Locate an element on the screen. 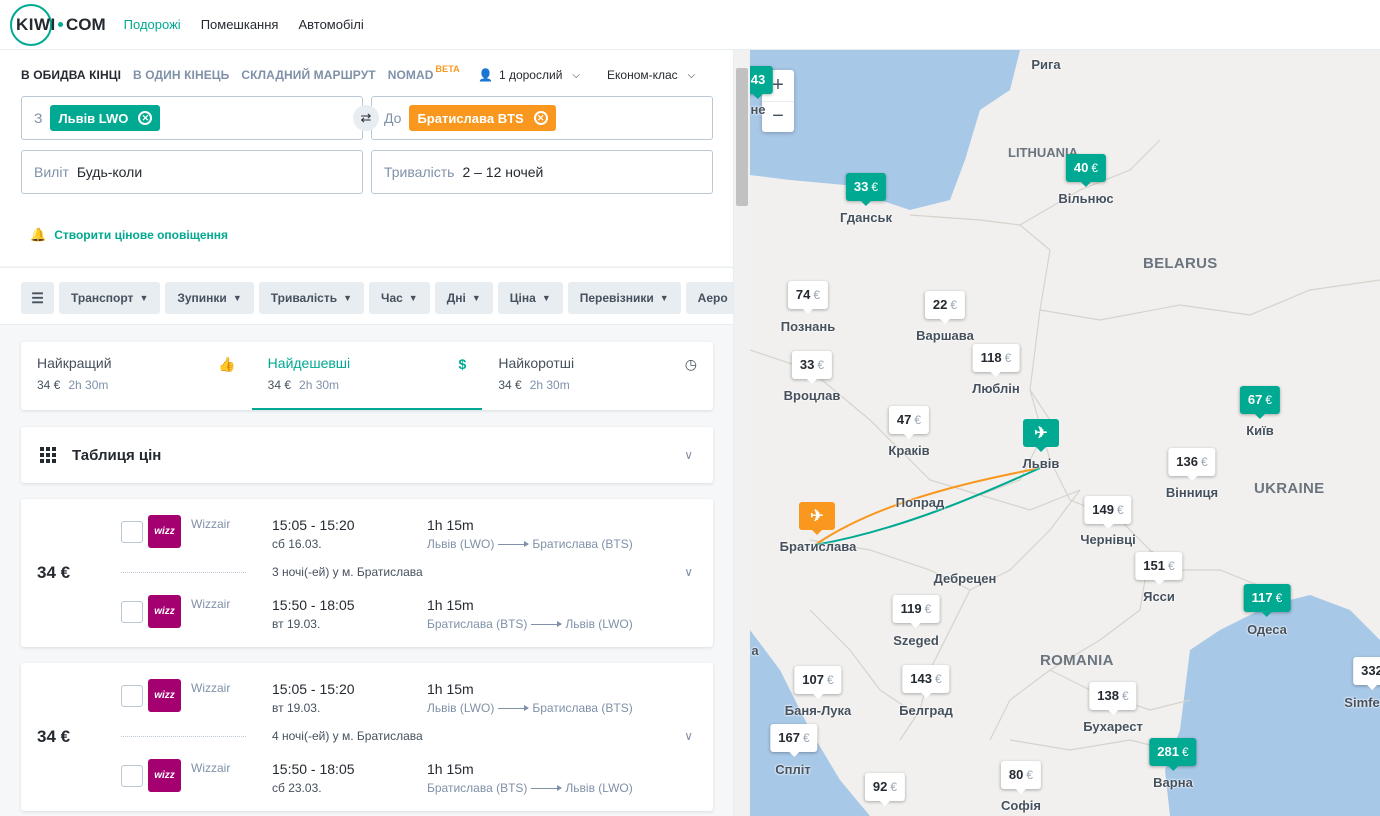 The height and width of the screenshot is (816, 1380). price-pin-varna: 281 € is located at coordinates (1173, 754).